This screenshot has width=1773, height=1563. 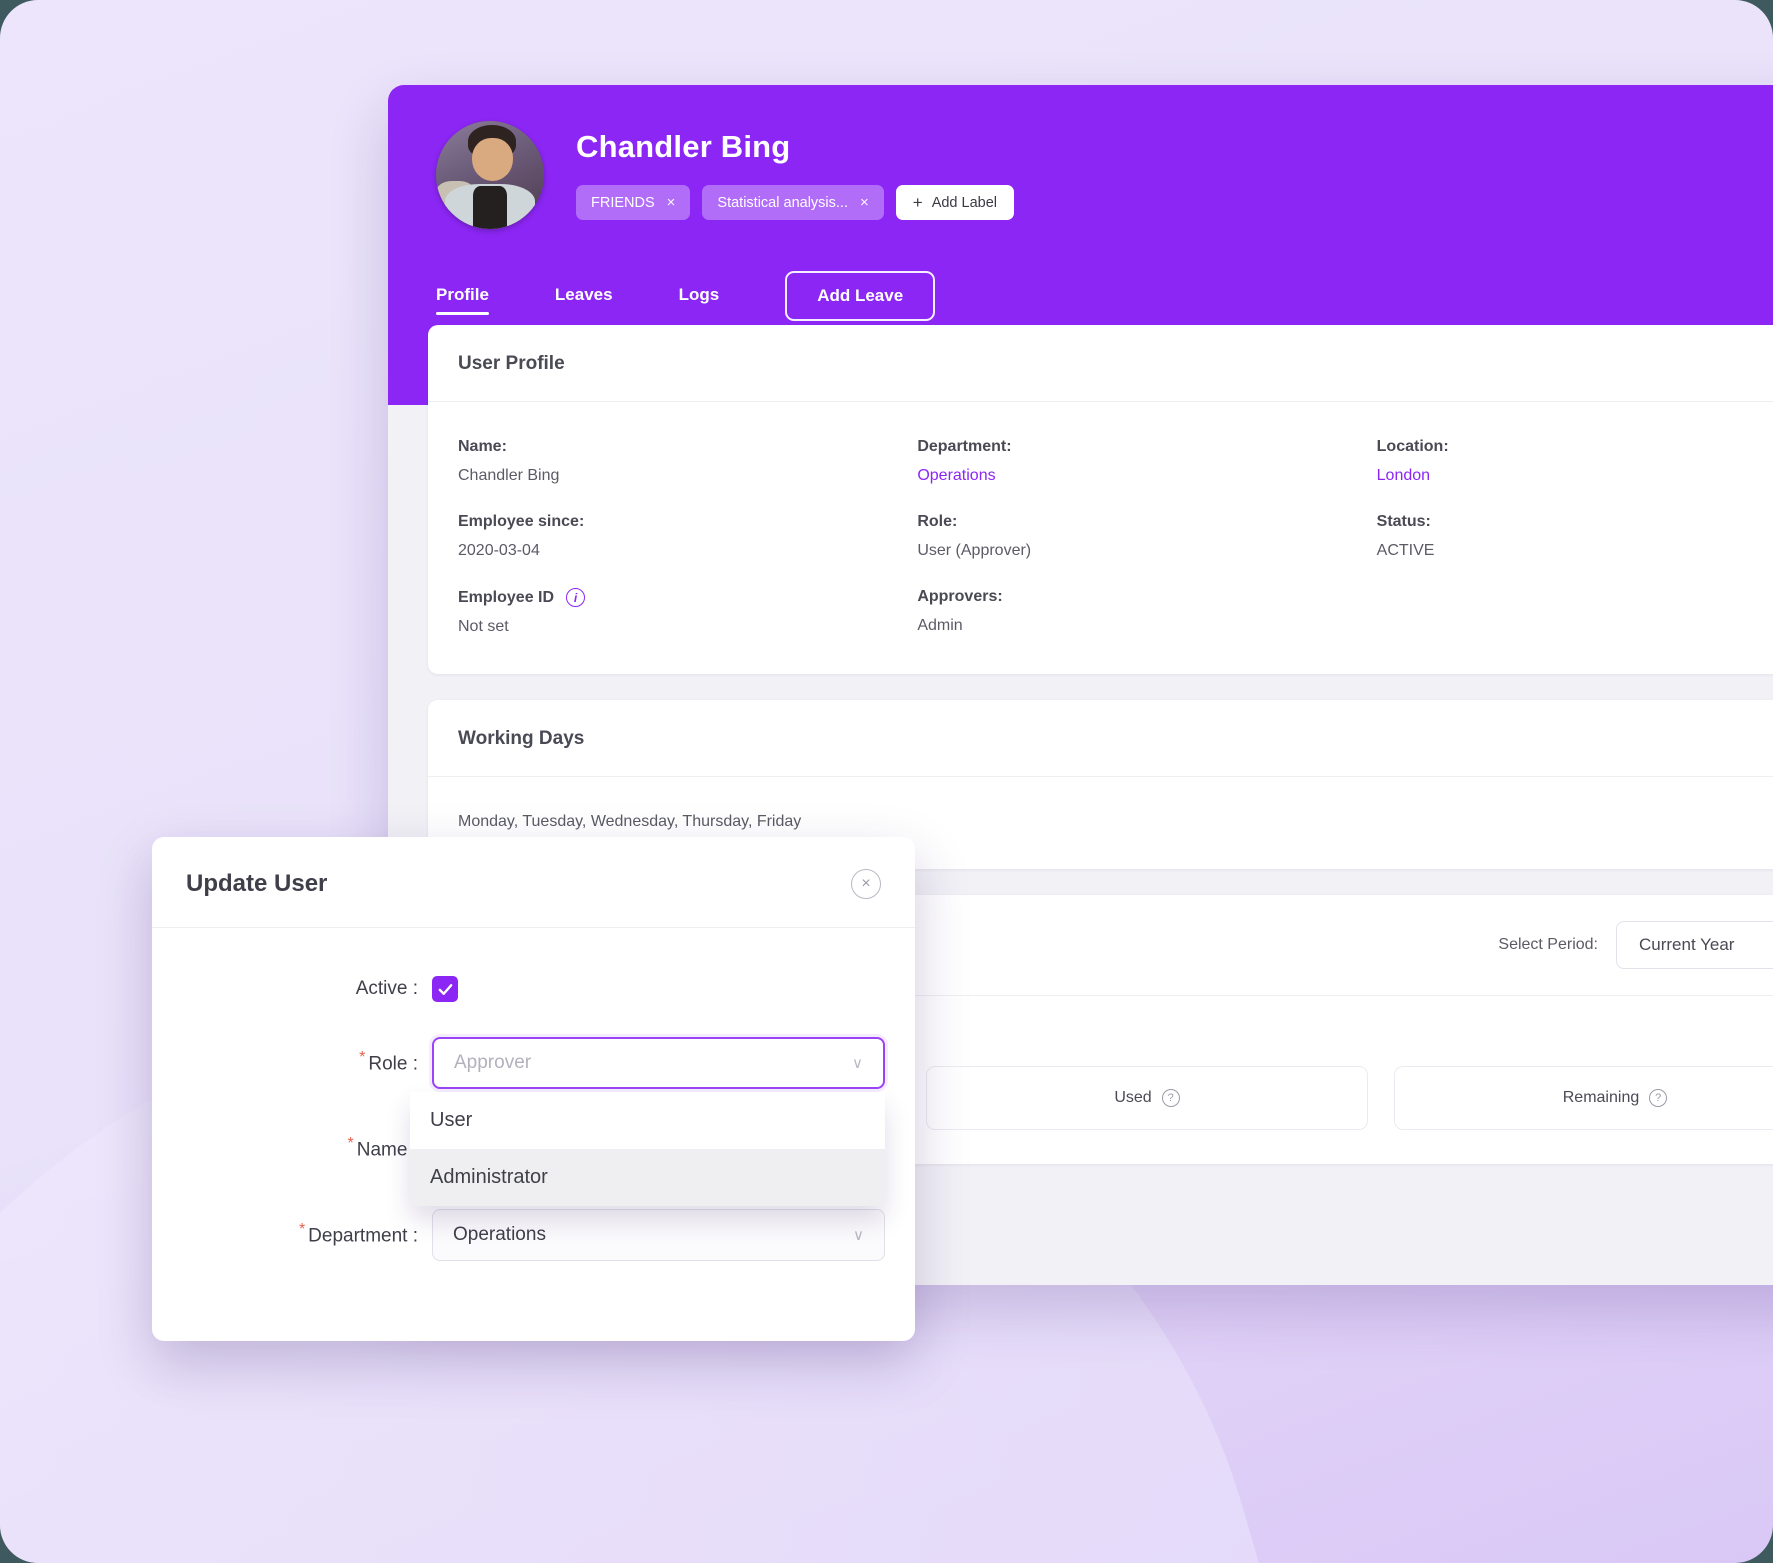 I want to click on check-icon, so click(x=445, y=989).